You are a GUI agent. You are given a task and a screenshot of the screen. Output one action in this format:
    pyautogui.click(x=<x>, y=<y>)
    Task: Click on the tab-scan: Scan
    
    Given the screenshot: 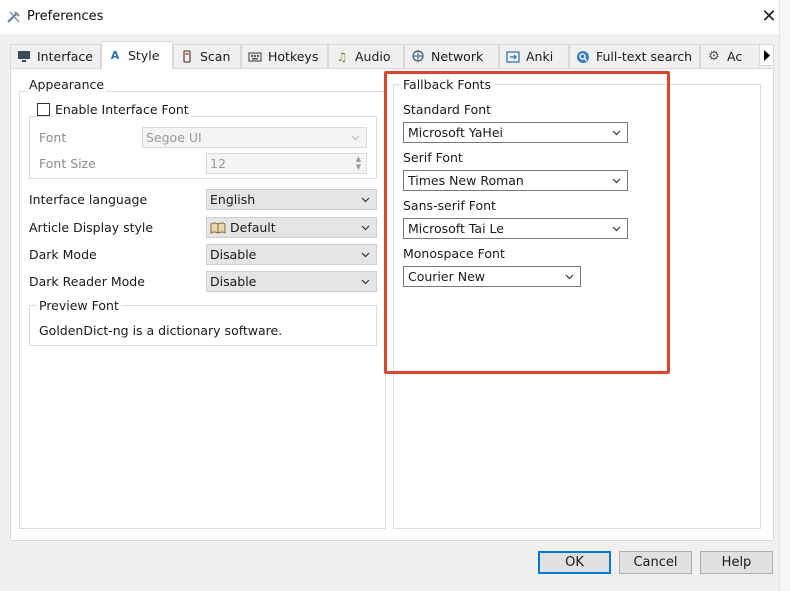 What is the action you would take?
    pyautogui.click(x=207, y=56)
    